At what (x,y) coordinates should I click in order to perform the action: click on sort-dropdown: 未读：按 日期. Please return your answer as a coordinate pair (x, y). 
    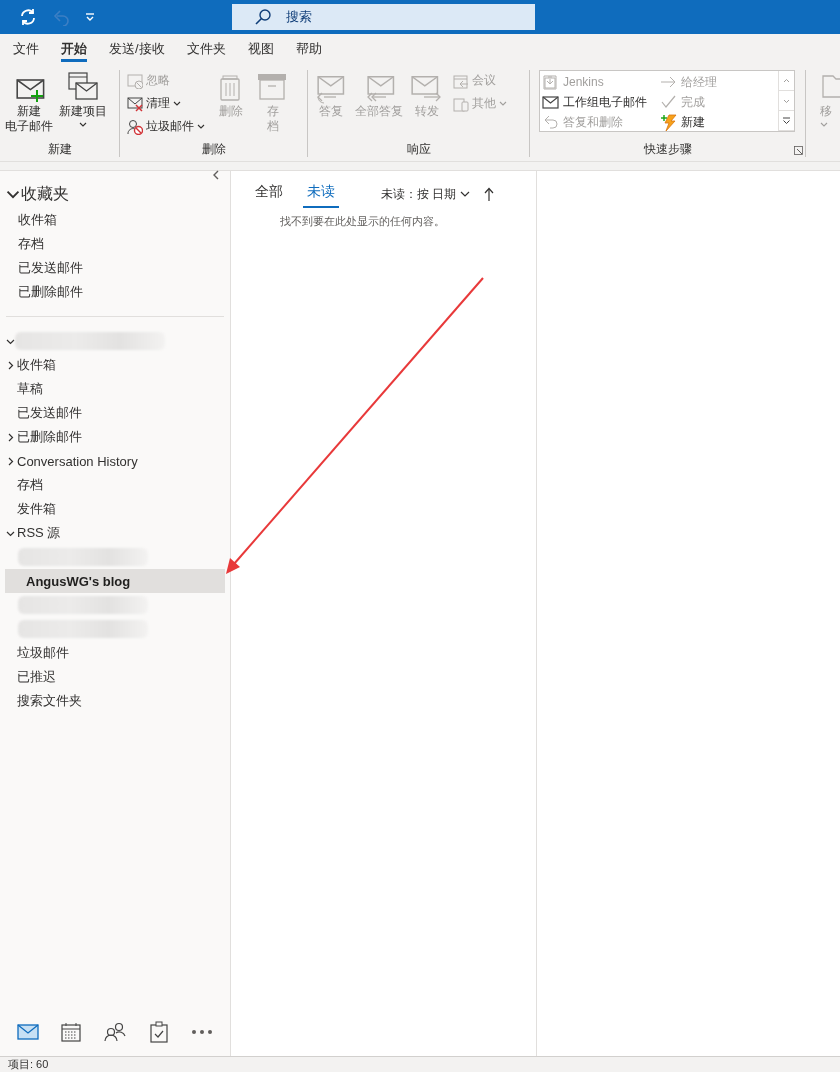
    Looking at the image, I should click on (426, 194).